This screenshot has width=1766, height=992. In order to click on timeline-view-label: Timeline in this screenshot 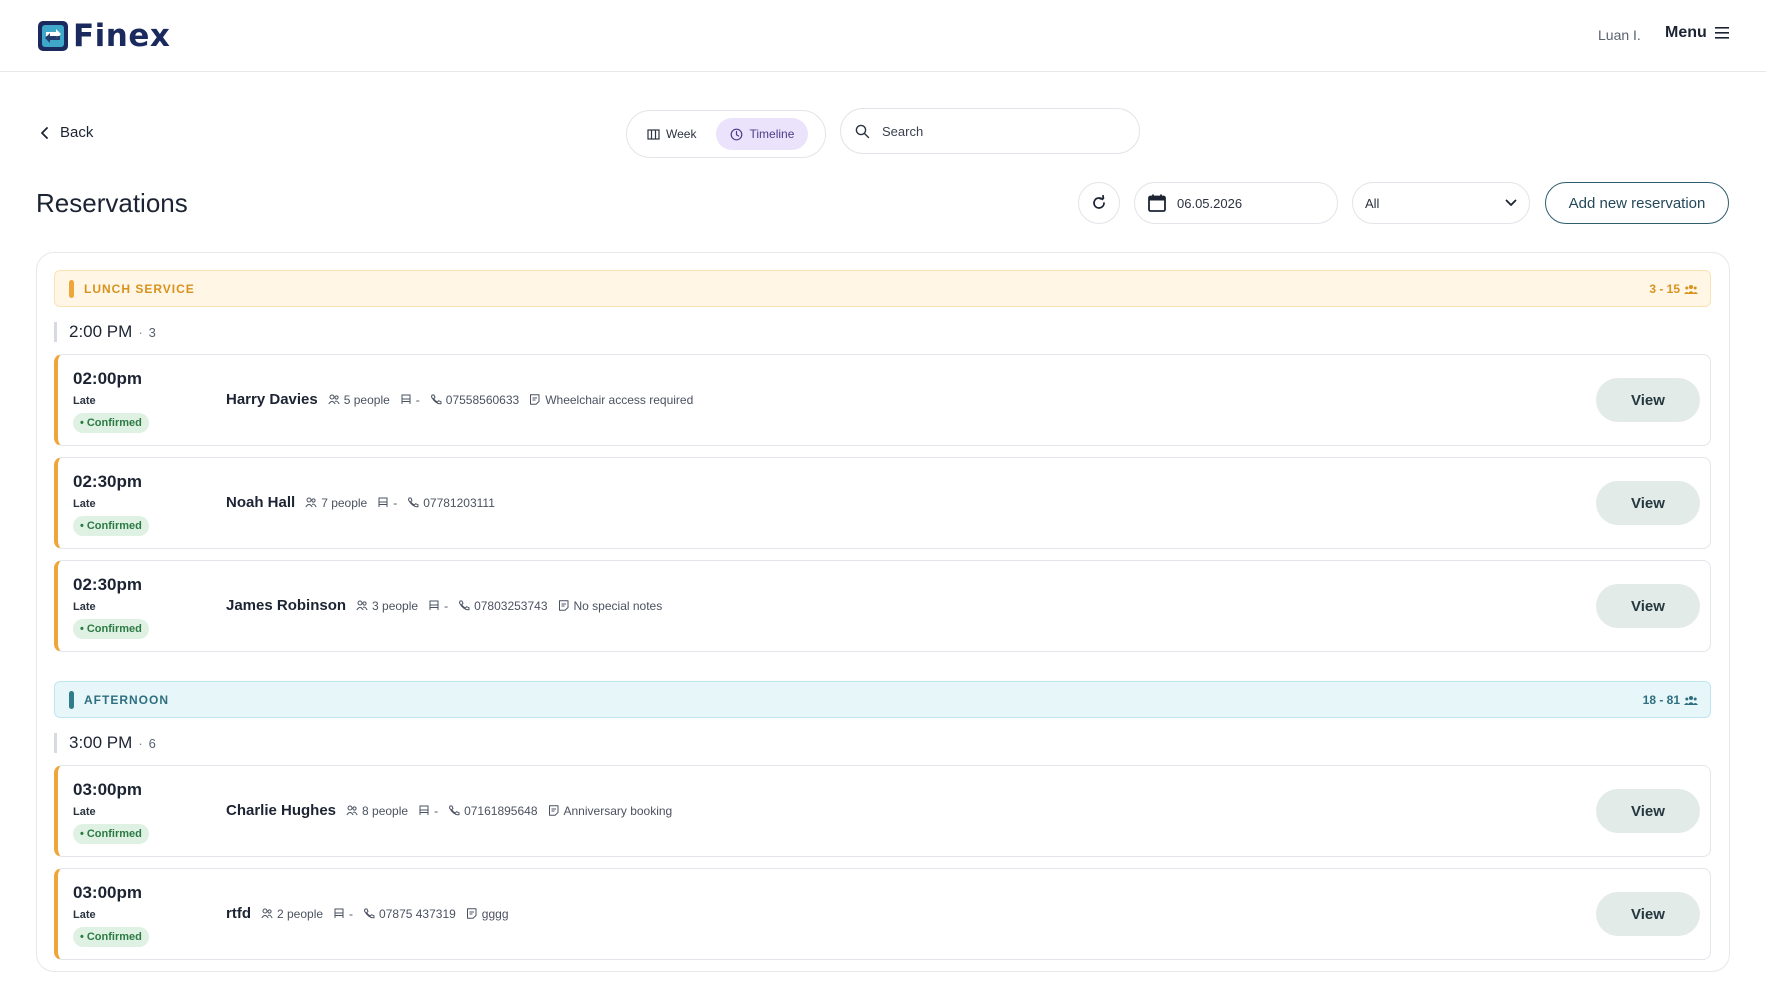, I will do `click(772, 134)`.